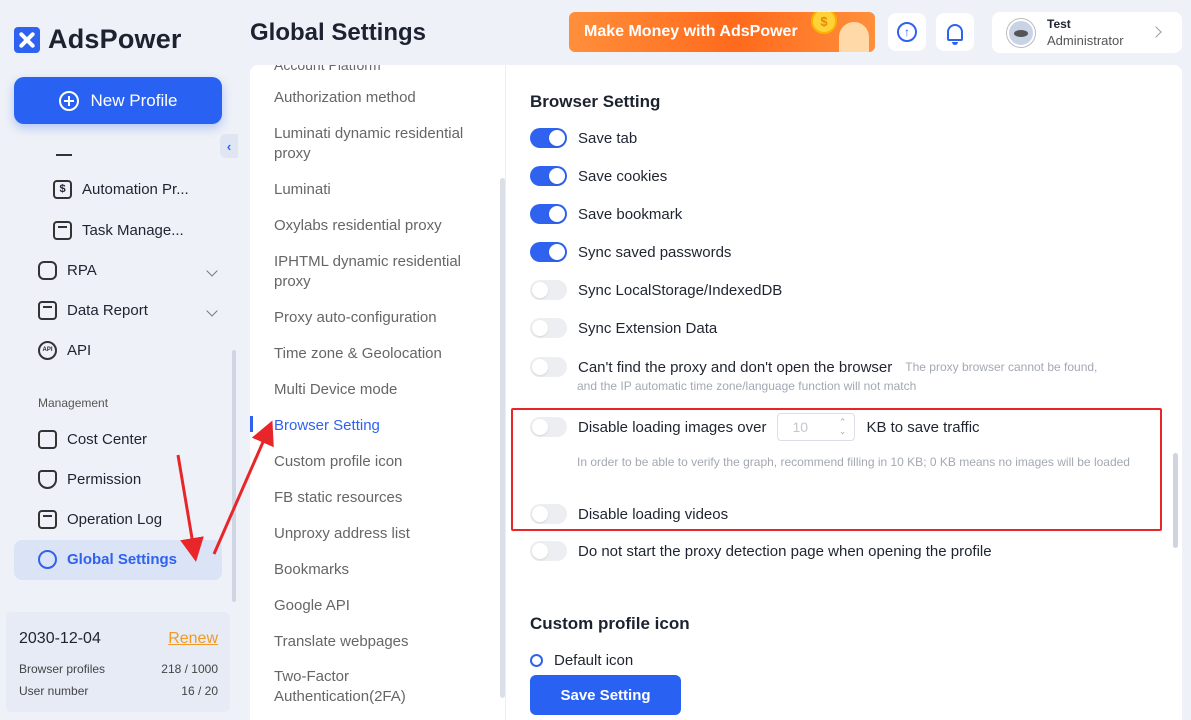 The height and width of the screenshot is (720, 1191). I want to click on annotation-arrows, so click(225, 491).